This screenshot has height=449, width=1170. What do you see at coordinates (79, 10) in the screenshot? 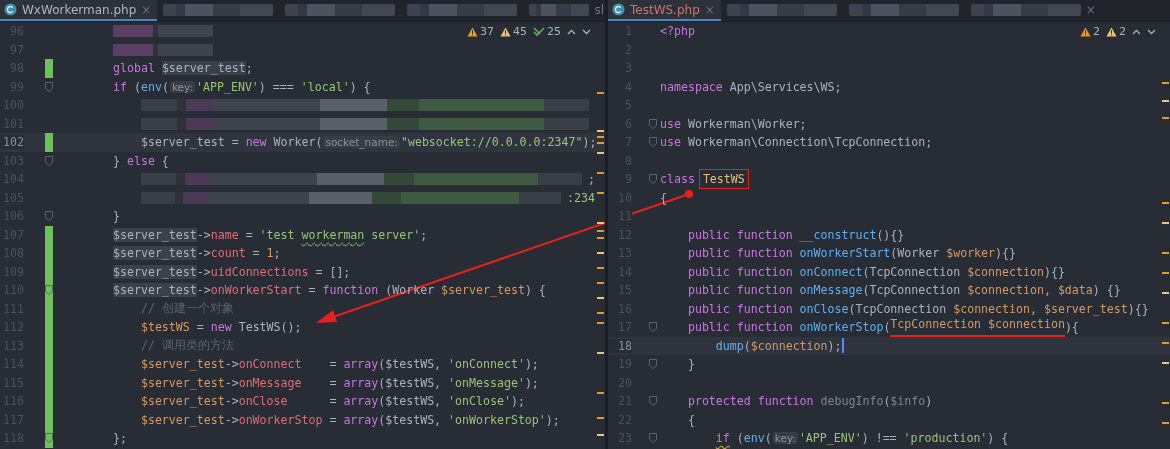
I see `editor-tab: WxWorkerman.php ×` at bounding box center [79, 10].